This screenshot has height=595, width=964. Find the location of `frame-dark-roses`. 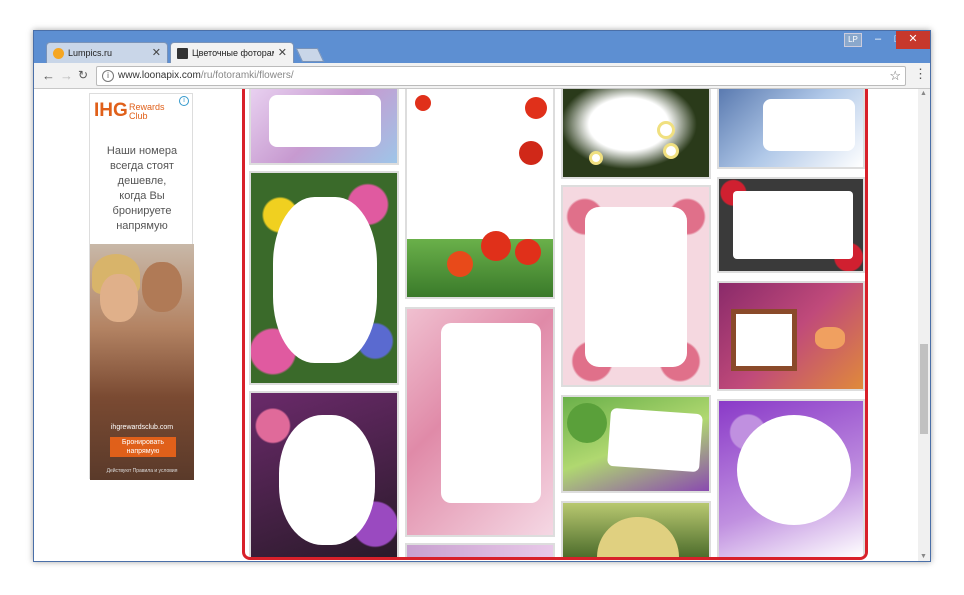

frame-dark-roses is located at coordinates (324, 474).